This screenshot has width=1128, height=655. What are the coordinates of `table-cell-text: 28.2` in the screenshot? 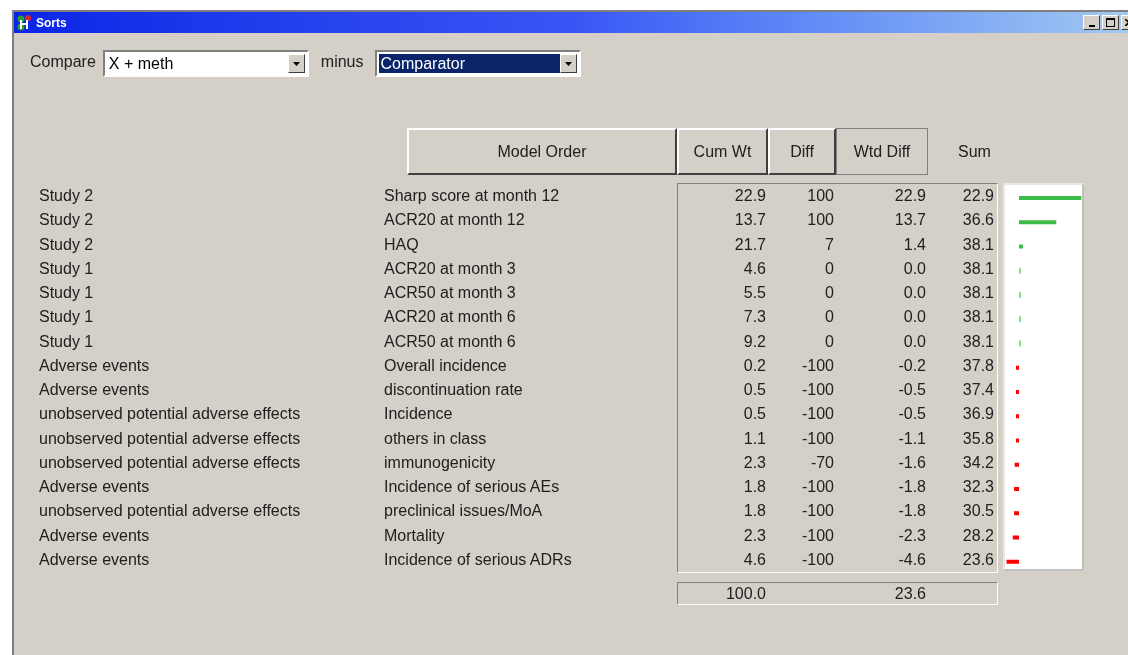 It's located at (977, 535).